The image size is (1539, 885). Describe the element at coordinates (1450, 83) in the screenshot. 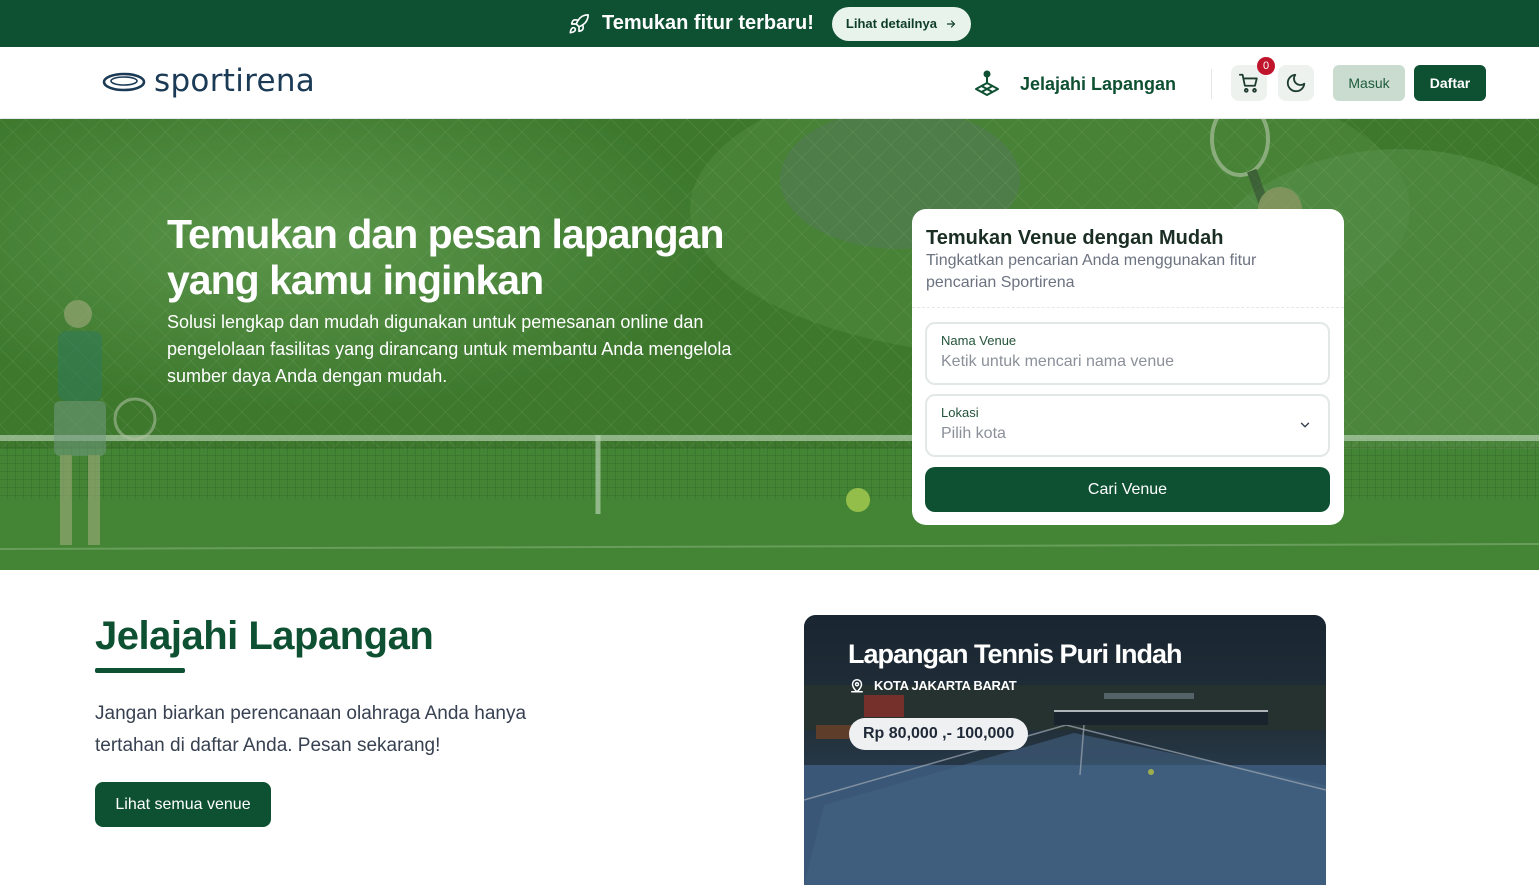

I see `register-button: Daftar` at that location.